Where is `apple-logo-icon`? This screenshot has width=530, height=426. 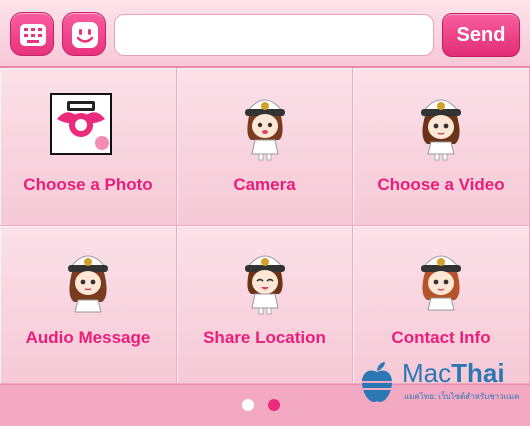 apple-logo-icon is located at coordinates (377, 382).